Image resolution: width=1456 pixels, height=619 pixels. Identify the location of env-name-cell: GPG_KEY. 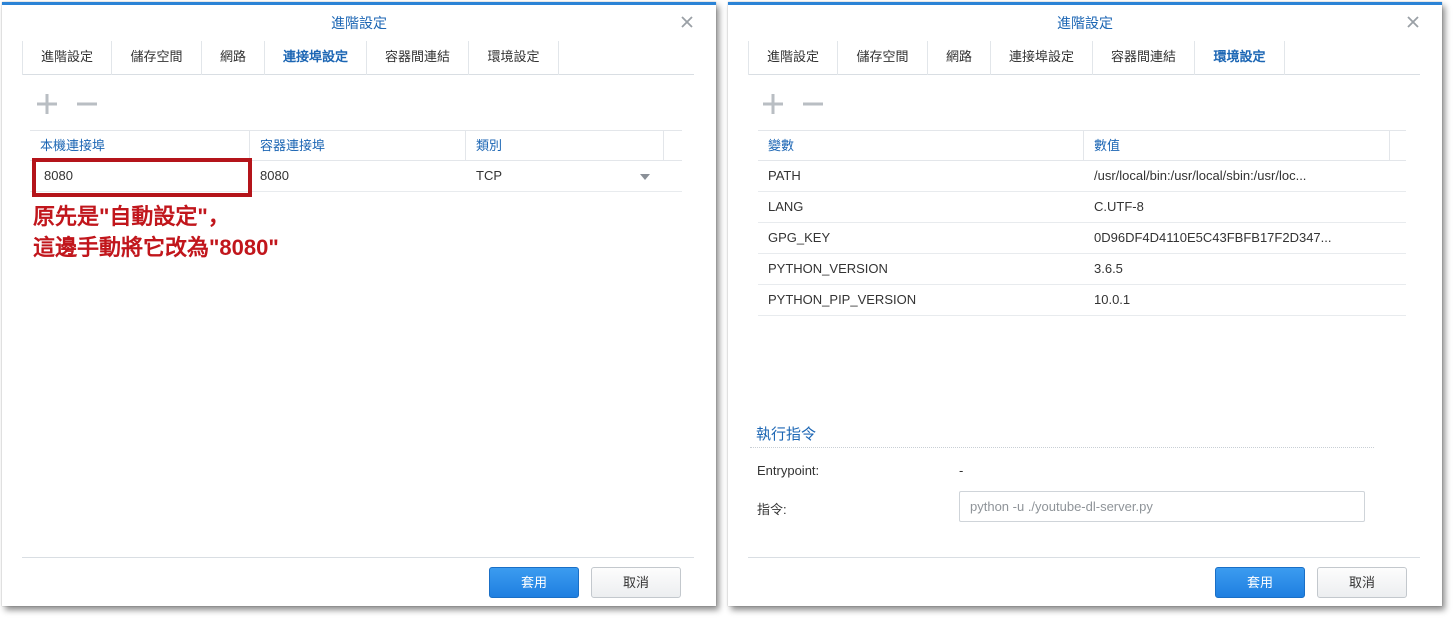
(918, 238).